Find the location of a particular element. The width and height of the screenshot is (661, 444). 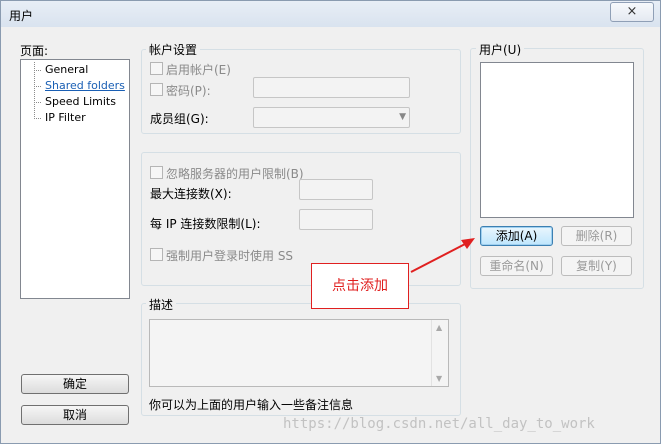

ok-button: 确定 is located at coordinates (75, 384).